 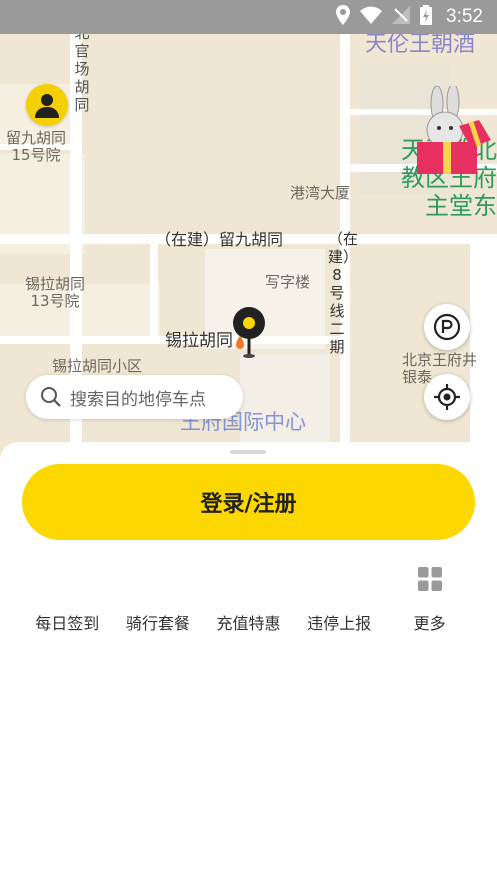 What do you see at coordinates (199, 341) in the screenshot?
I see `street-label-xila: 锡拉胡同` at bounding box center [199, 341].